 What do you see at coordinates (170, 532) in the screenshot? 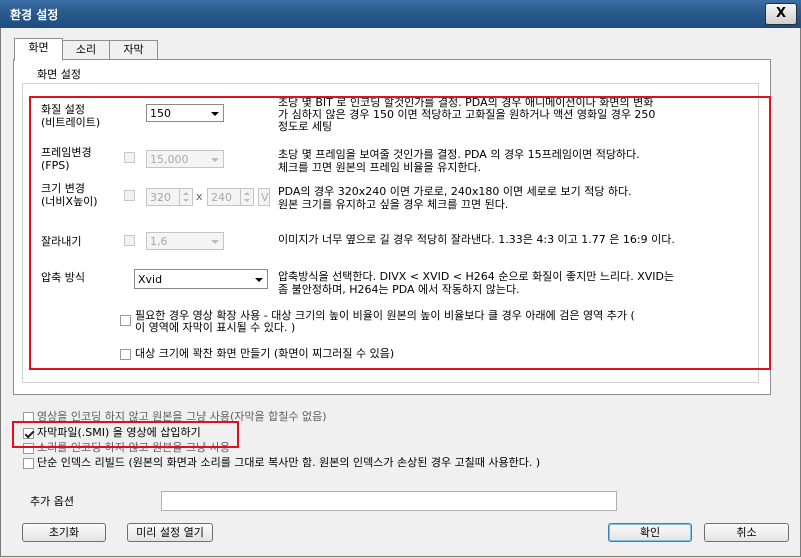
I see `open-preset-button: 미리 설정 열기` at bounding box center [170, 532].